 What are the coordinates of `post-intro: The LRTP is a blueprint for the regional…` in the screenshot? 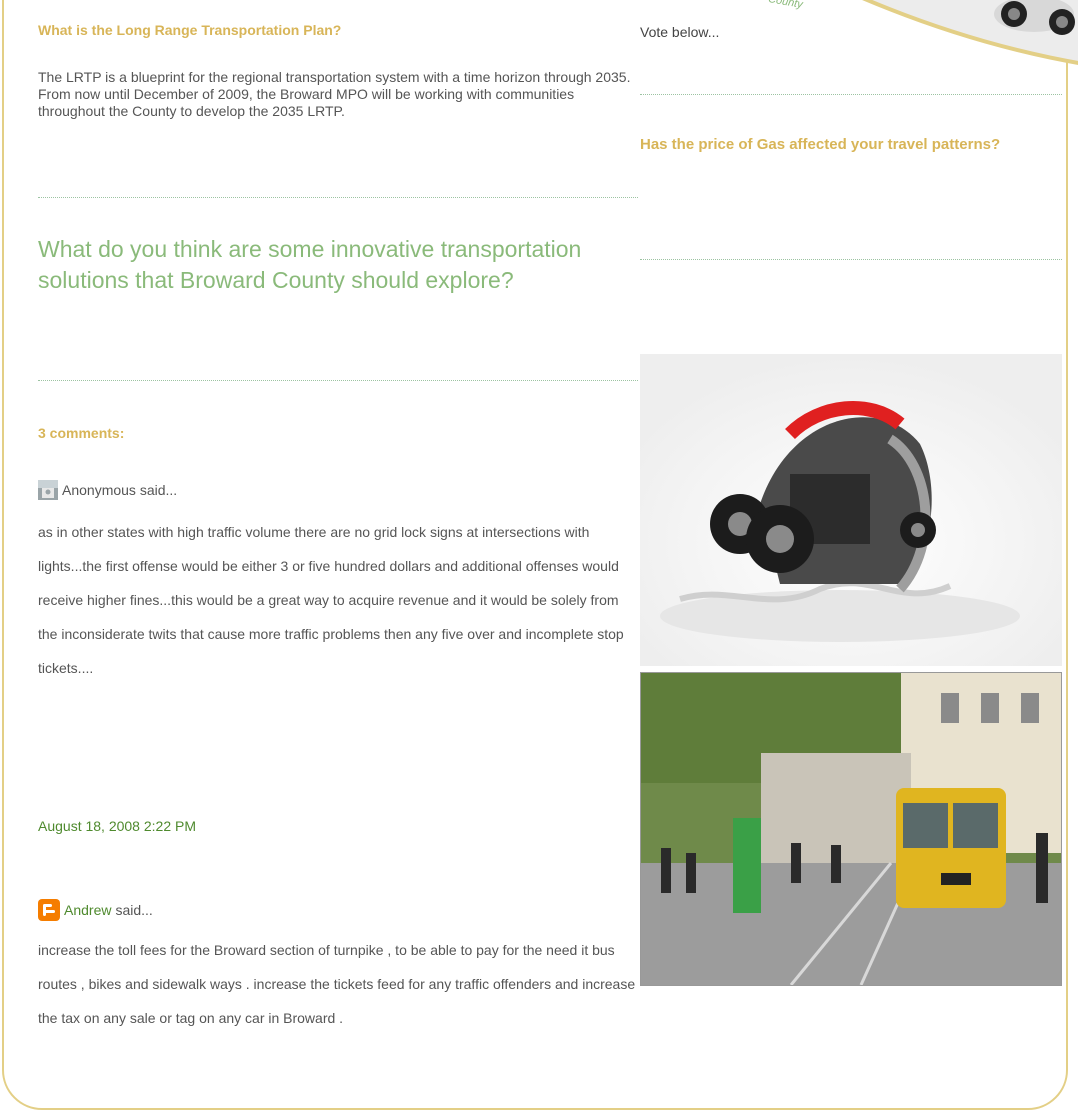 It's located at (334, 94).